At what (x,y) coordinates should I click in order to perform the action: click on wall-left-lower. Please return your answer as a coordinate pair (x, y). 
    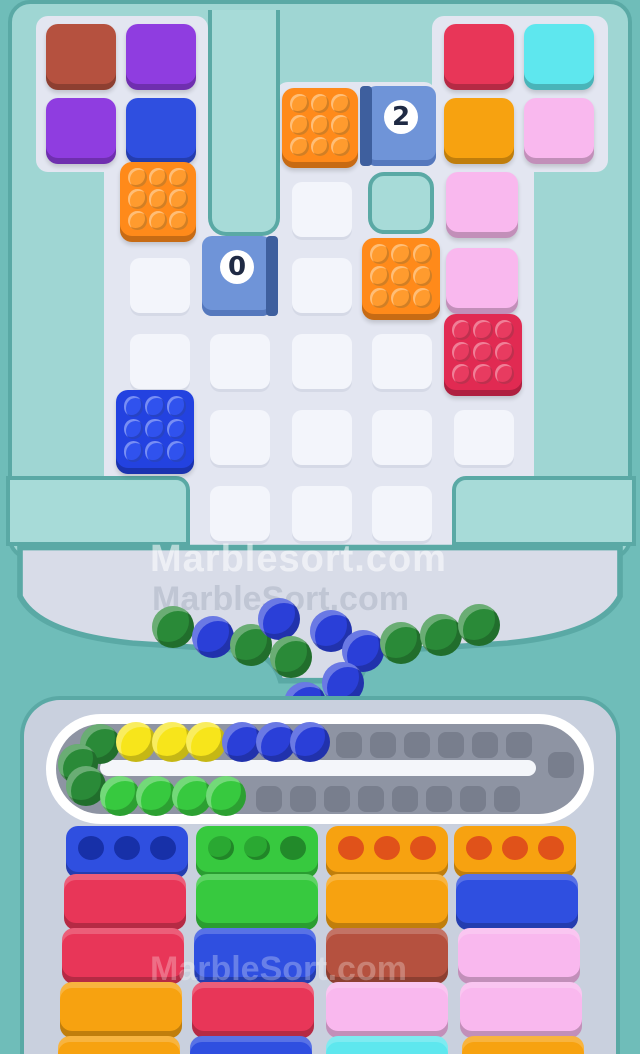
    Looking at the image, I should click on (98, 511).